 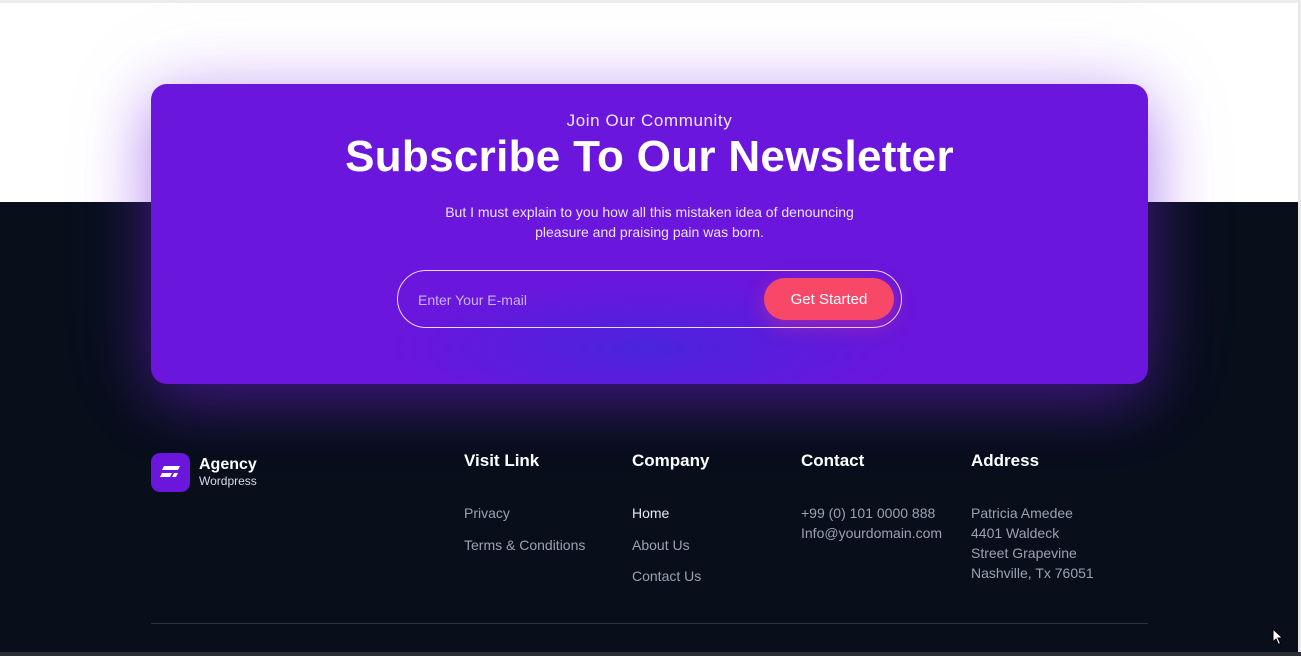 I want to click on address-heading: Address, so click(x=1005, y=460).